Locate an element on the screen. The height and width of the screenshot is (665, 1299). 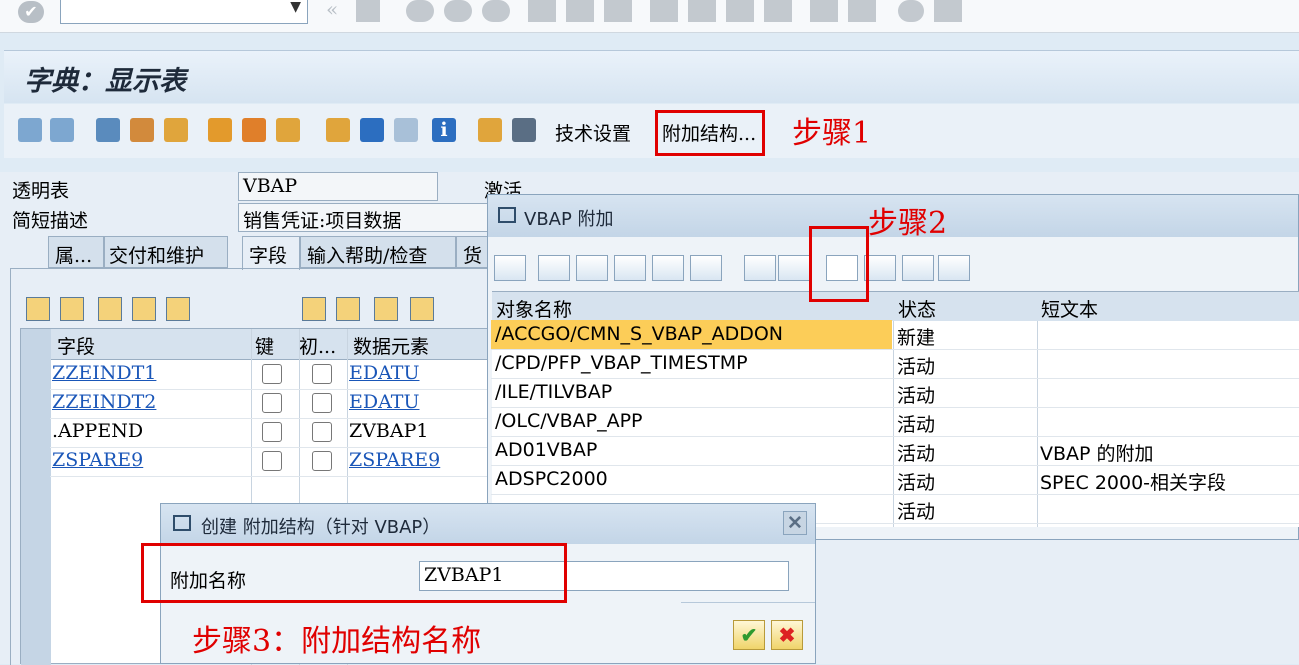
col-header-object-name: 对象名称 is located at coordinates (534, 308).